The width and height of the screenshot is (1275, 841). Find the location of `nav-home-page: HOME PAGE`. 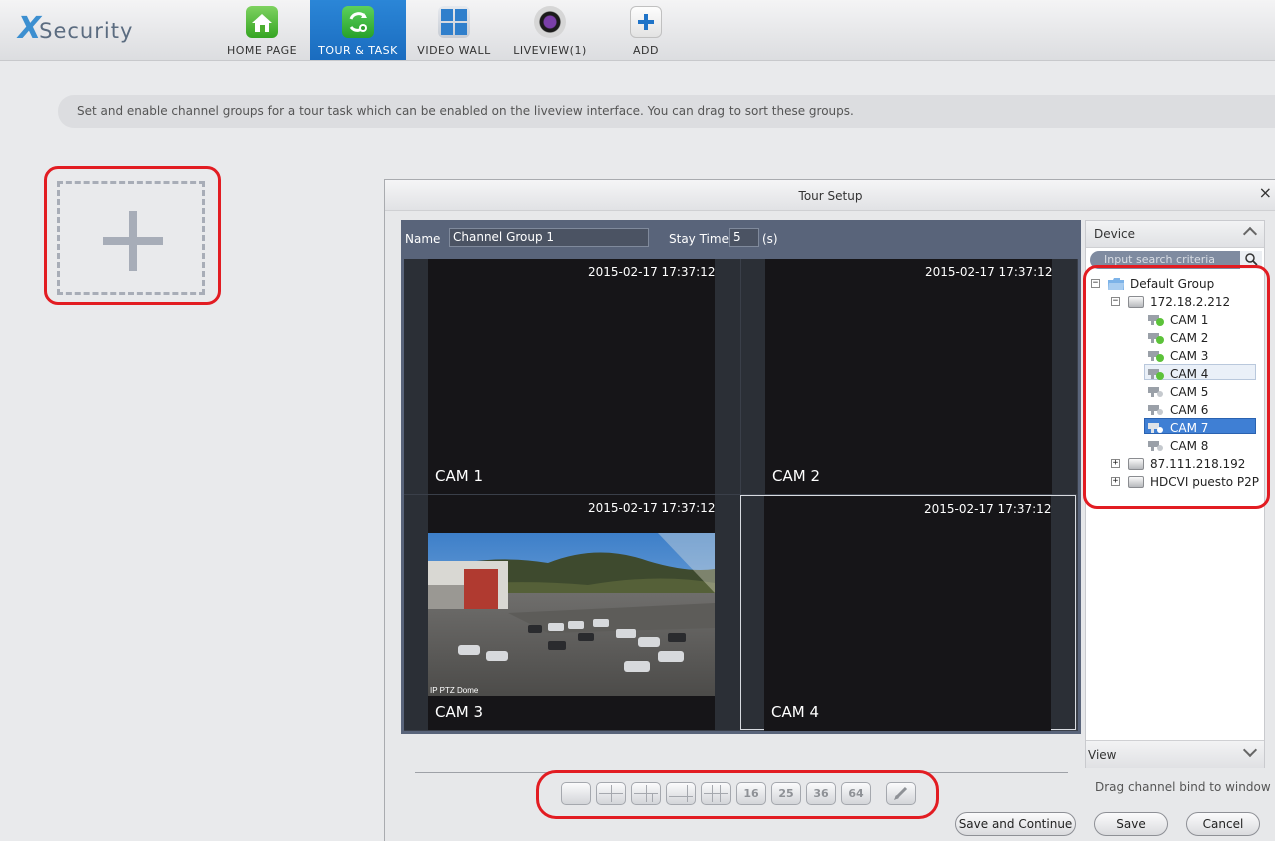

nav-home-page: HOME PAGE is located at coordinates (262, 30).